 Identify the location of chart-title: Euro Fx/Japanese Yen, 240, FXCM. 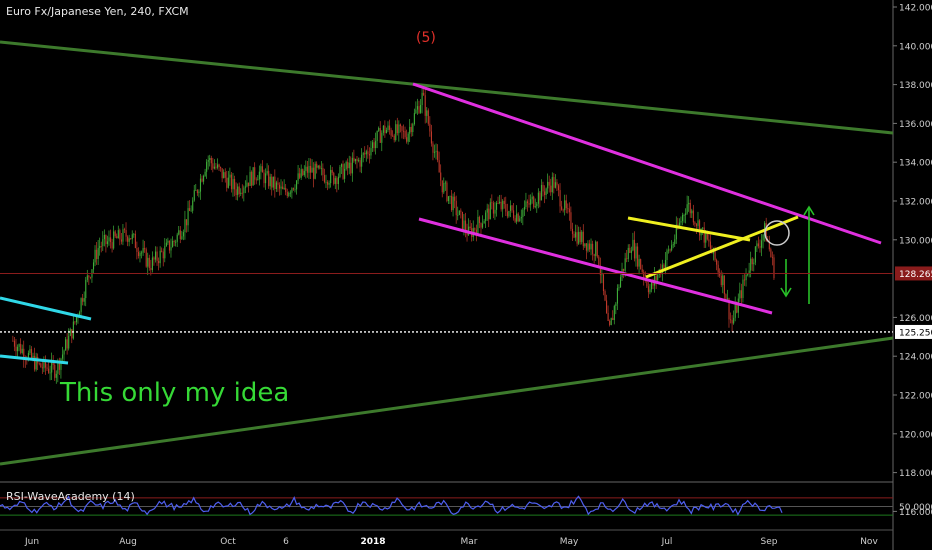
(97, 11).